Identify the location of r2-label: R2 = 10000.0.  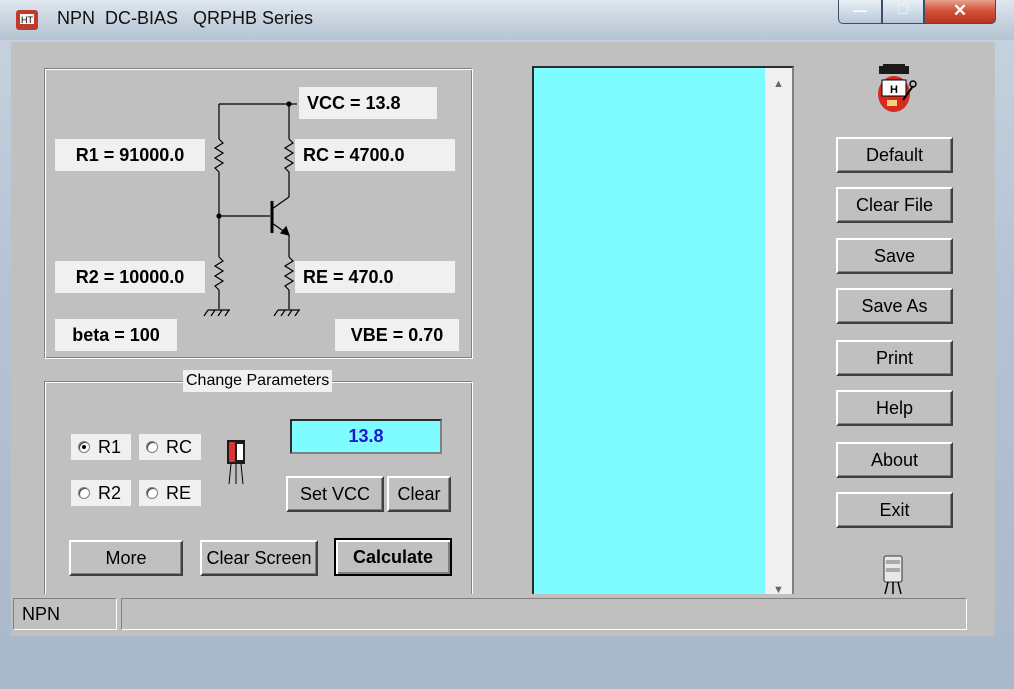
(130, 277).